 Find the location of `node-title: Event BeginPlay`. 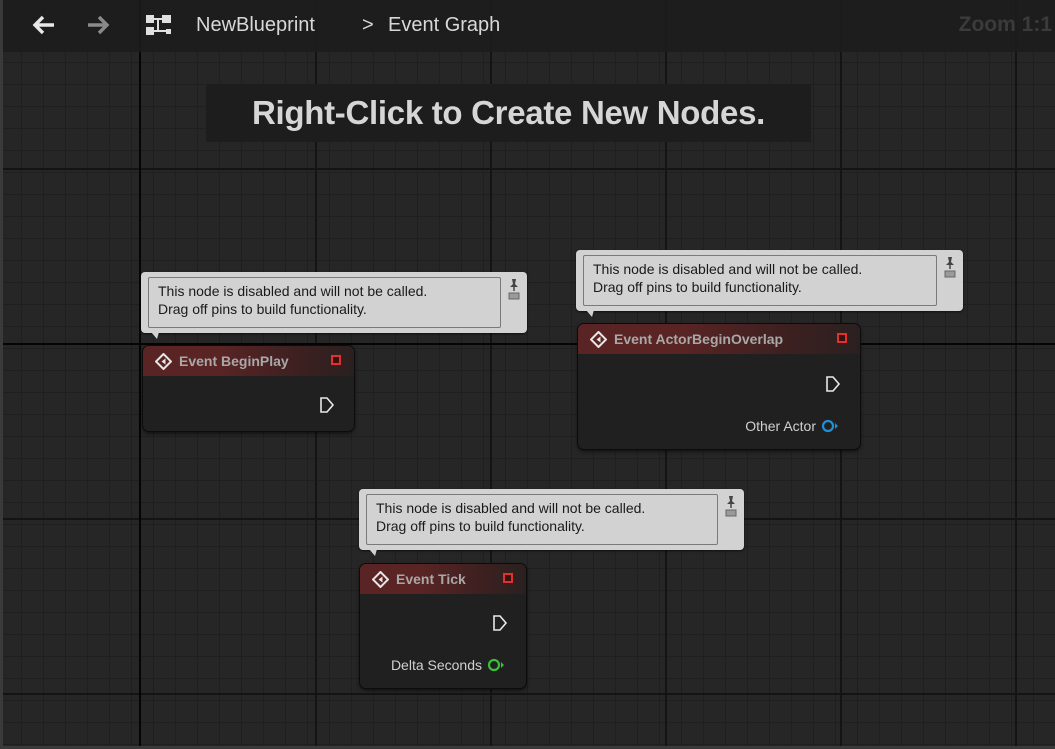

node-title: Event BeginPlay is located at coordinates (234, 361).